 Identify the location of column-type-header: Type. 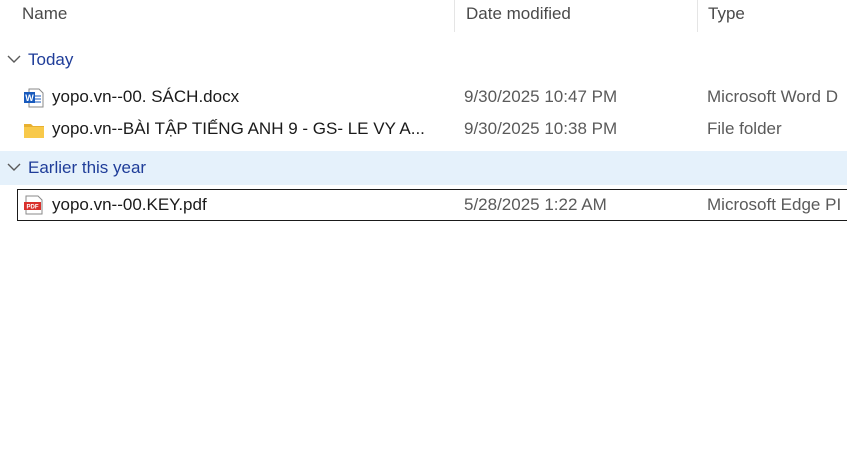
(772, 16).